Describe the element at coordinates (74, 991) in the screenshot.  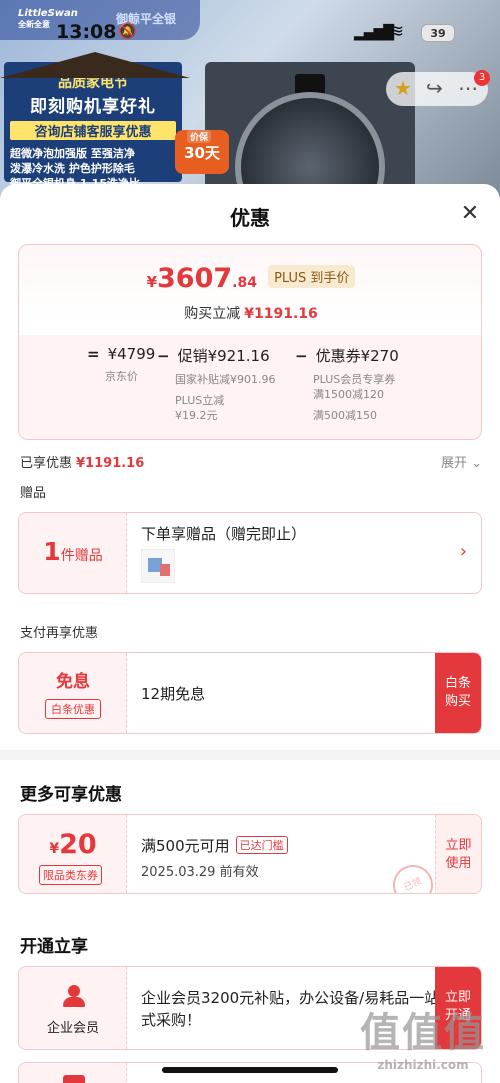
I see `person-icon-head` at that location.